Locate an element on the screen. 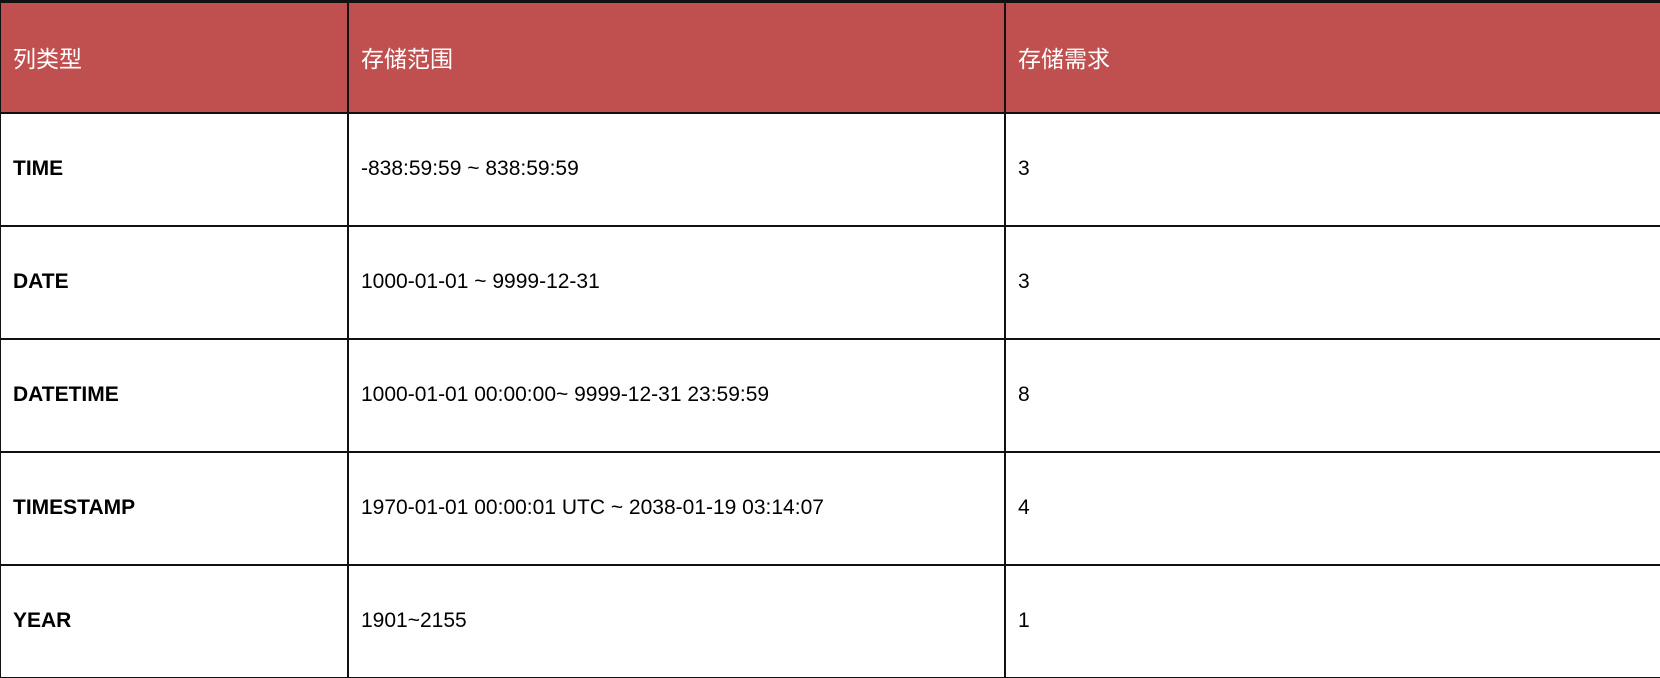 The image size is (1660, 678). cell-storage-requirement: 1 is located at coordinates (1332, 620).